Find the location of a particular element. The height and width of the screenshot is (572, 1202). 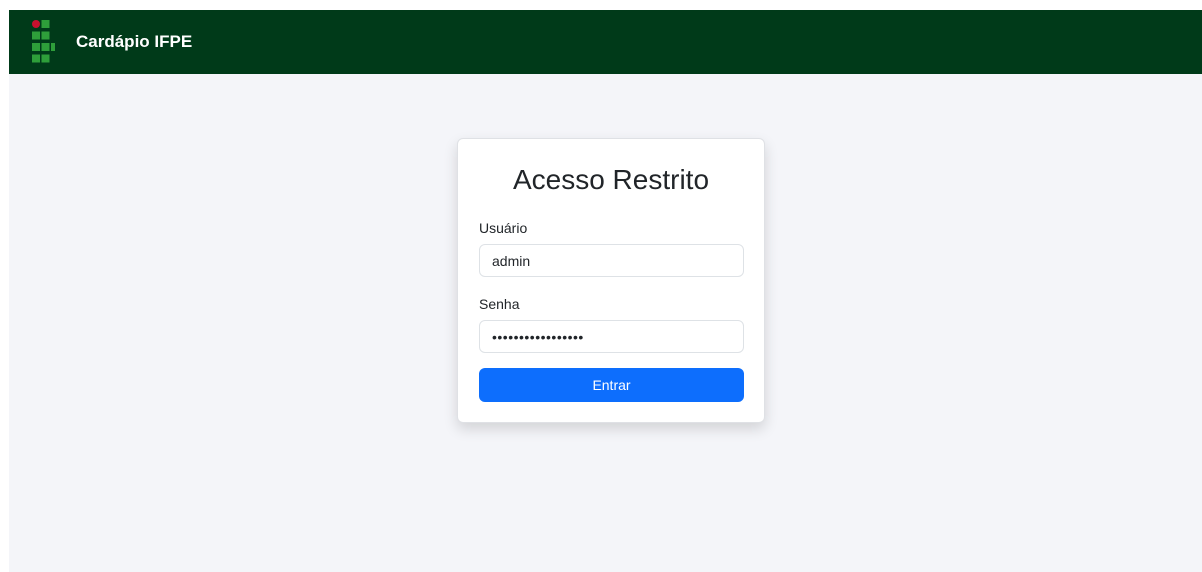

navbar-brand: Cardápio IFPE is located at coordinates (134, 42).